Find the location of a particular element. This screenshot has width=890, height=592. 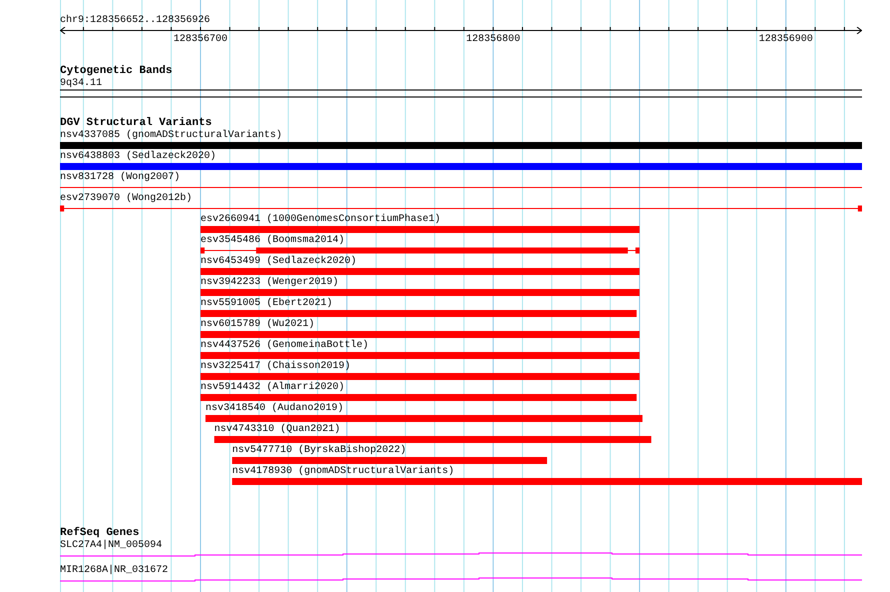

variant-label: nsv6015789 (Wu2021) is located at coordinates (257, 324).